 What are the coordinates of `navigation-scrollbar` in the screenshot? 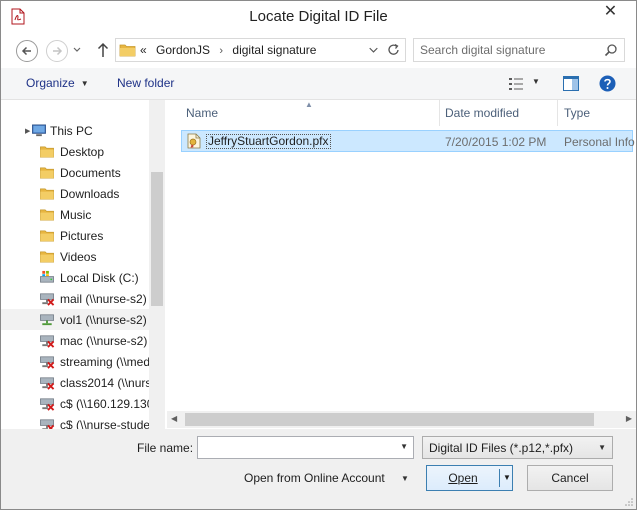 It's located at (157, 264).